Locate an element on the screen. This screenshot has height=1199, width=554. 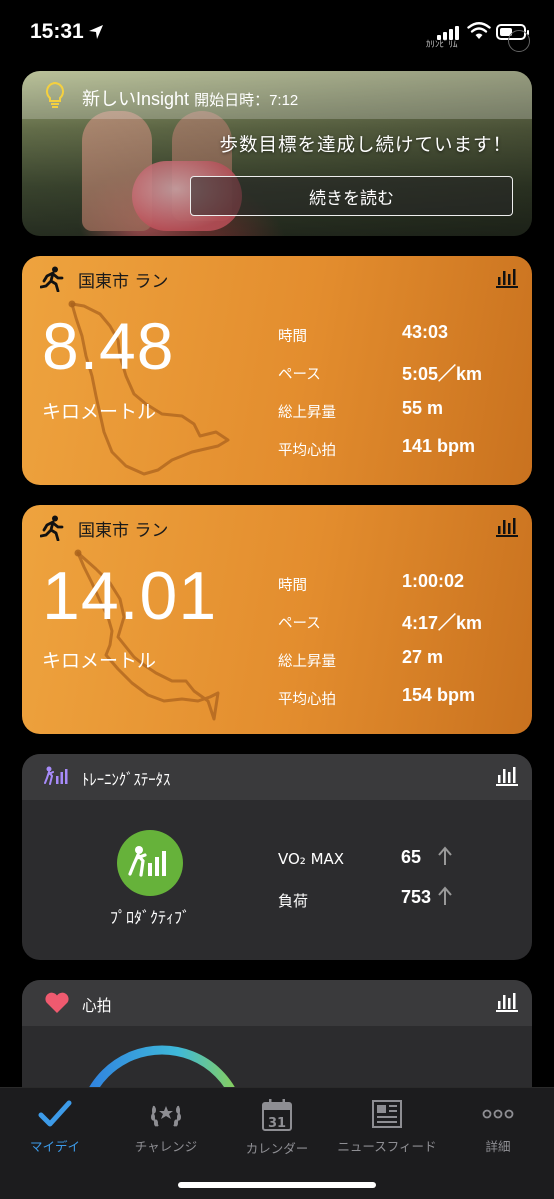
stat-heart-rate: 平均心拍 141 bpm is located at coordinates (377, 447).